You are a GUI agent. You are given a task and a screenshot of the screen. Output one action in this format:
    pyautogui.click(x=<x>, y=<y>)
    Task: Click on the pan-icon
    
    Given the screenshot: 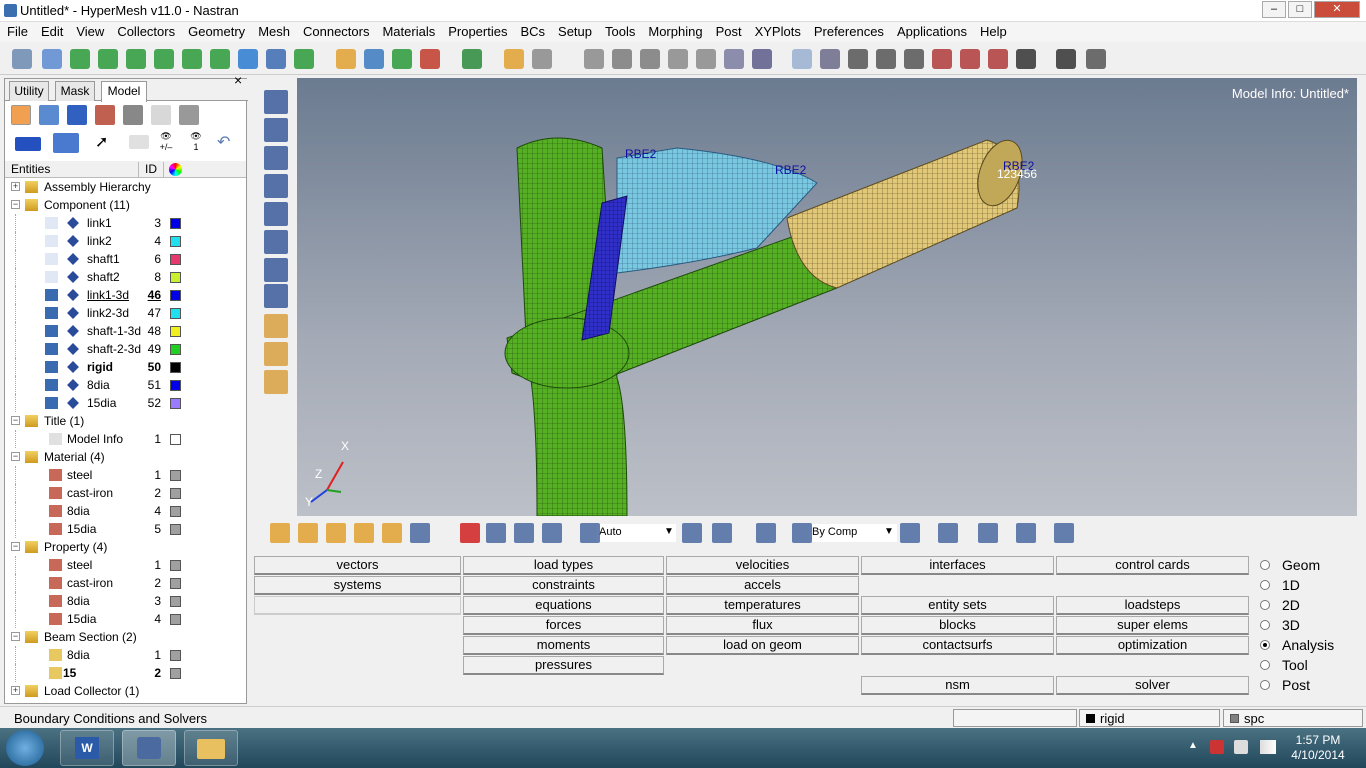 What is the action you would take?
    pyautogui.click(x=622, y=59)
    